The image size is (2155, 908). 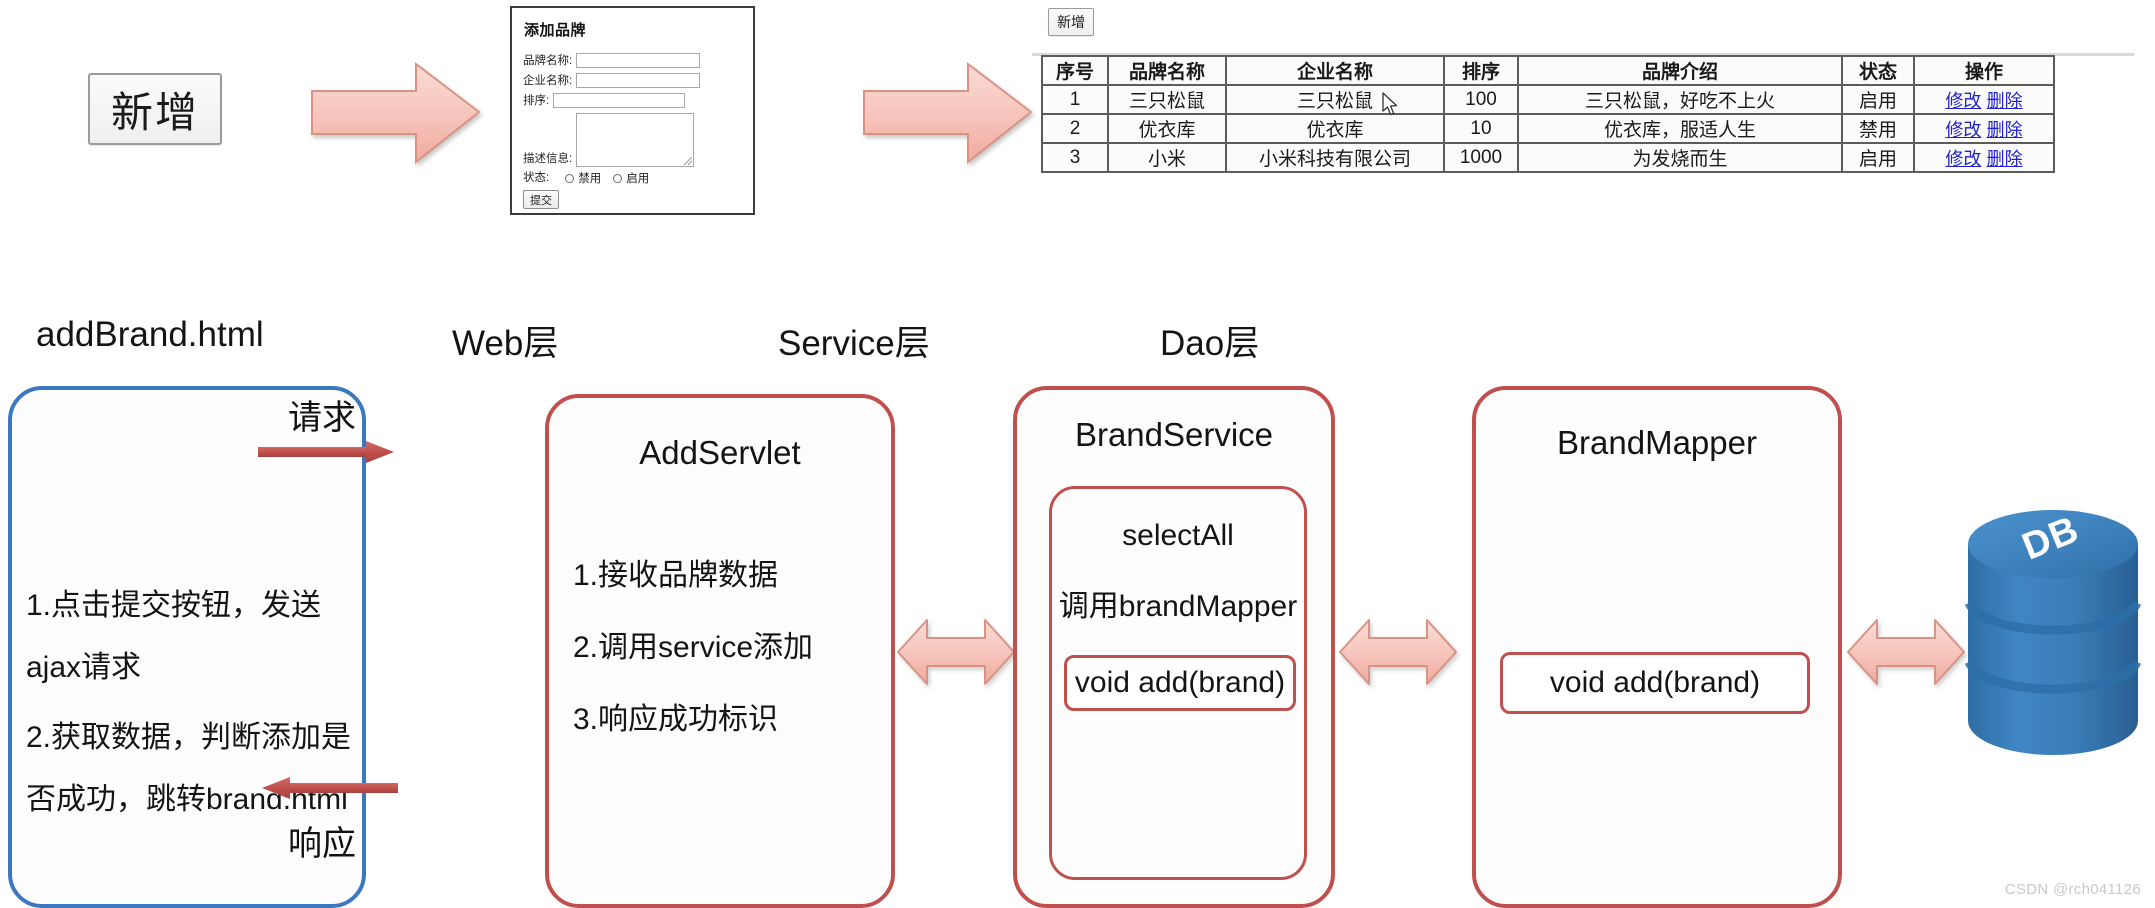 What do you see at coordinates (1167, 157) in the screenshot?
I see `cell-brand-name: 小米` at bounding box center [1167, 157].